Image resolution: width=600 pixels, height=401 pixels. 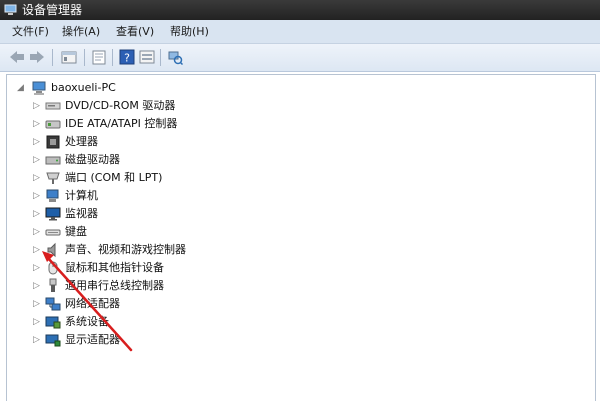 What do you see at coordinates (92, 339) in the screenshot?
I see `tree-item-label: 显示适配器` at bounding box center [92, 339].